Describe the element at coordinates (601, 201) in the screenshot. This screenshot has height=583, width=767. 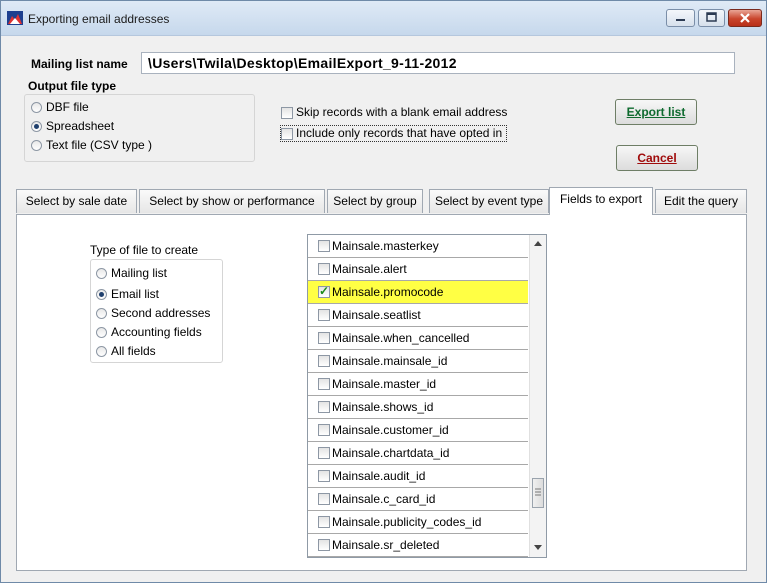
I see `tab-fields-to-export: Fields to export` at that location.